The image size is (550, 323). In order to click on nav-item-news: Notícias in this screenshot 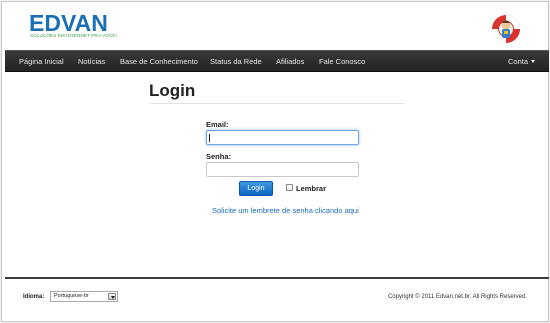, I will do `click(91, 62)`.